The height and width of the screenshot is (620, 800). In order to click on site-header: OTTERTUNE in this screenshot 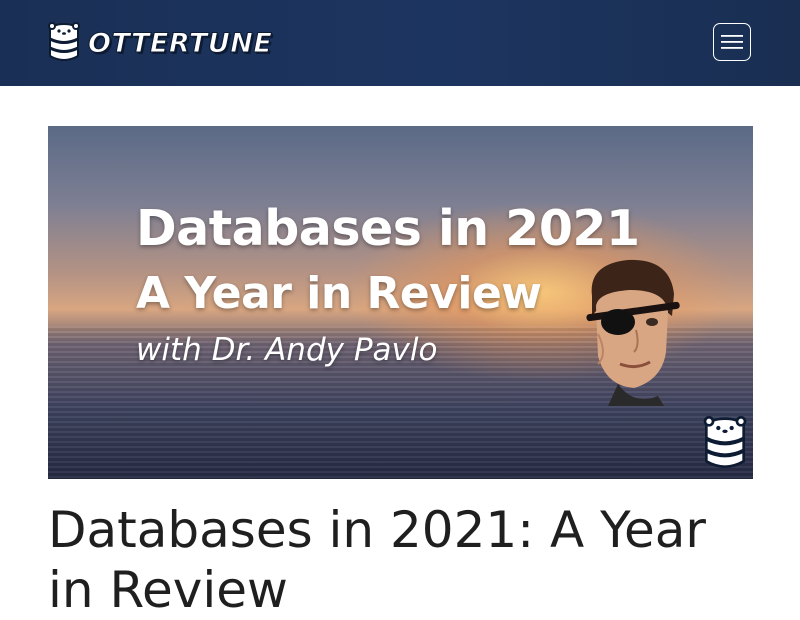, I will do `click(400, 43)`.